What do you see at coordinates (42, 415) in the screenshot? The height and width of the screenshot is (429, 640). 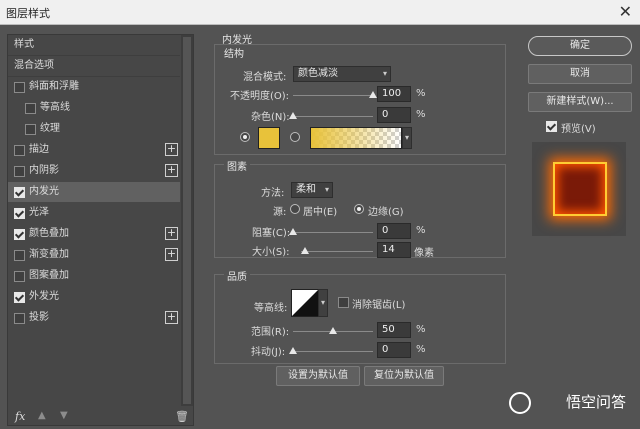 I see `up-arrow-icon: ▲` at bounding box center [42, 415].